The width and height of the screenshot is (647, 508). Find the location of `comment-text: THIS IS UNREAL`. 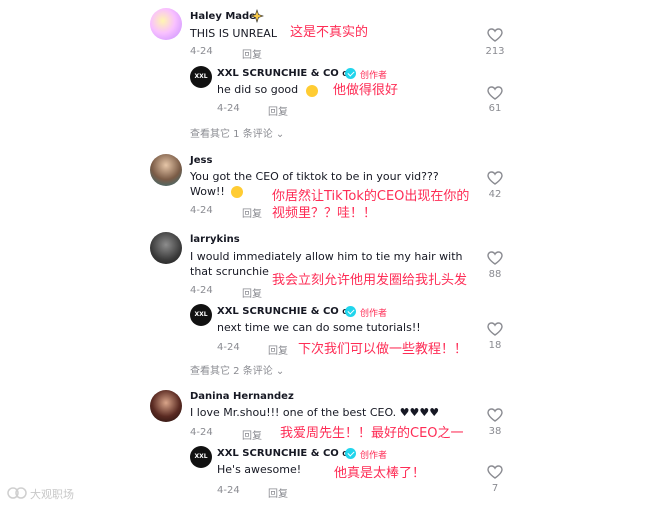

comment-text: THIS IS UNREAL is located at coordinates (233, 33).